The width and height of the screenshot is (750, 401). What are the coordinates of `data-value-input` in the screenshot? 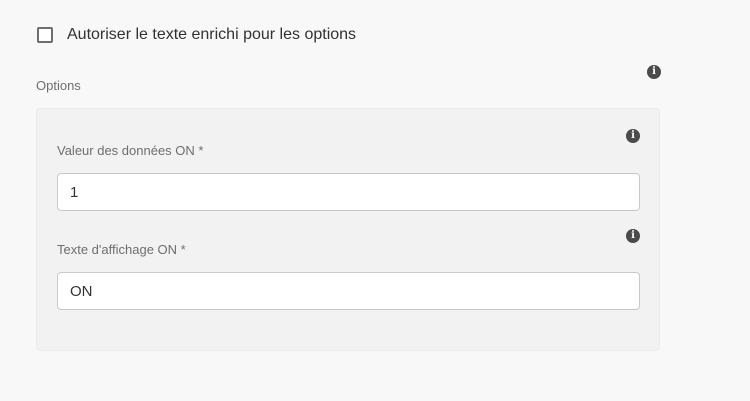 It's located at (348, 192).